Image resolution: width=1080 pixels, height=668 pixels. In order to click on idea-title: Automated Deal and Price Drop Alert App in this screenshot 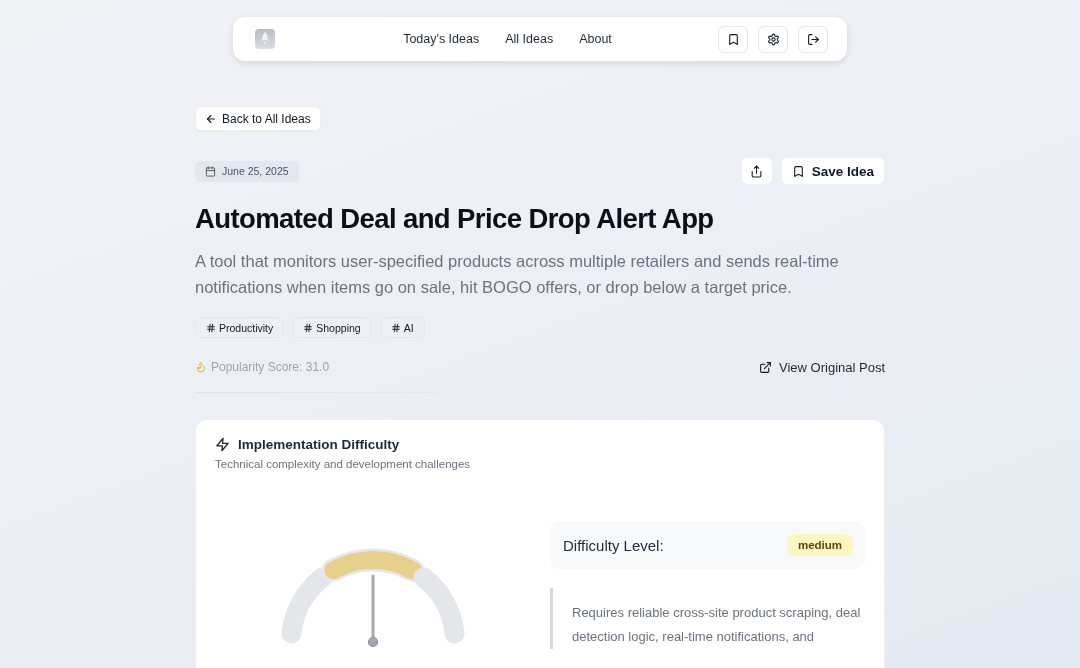, I will do `click(455, 219)`.